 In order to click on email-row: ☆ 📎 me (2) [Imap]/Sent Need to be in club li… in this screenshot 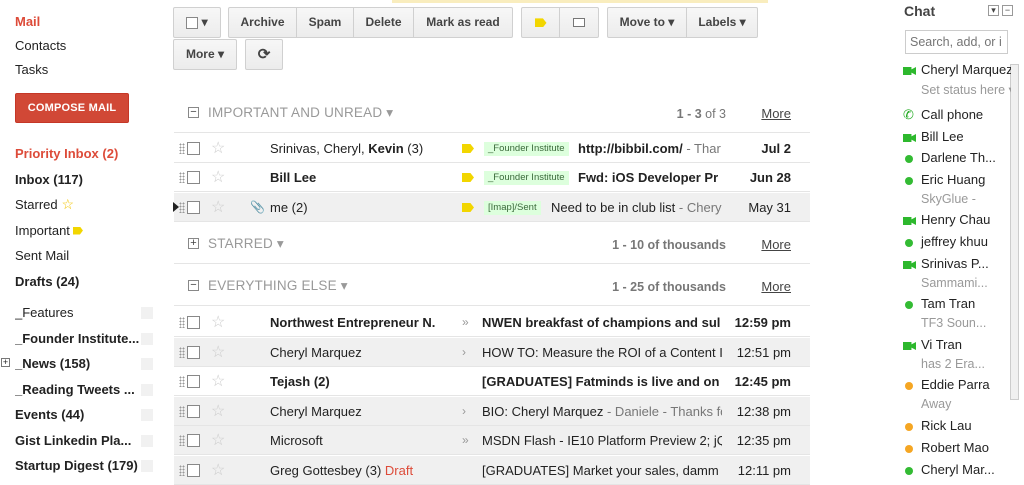, I will do `click(492, 207)`.